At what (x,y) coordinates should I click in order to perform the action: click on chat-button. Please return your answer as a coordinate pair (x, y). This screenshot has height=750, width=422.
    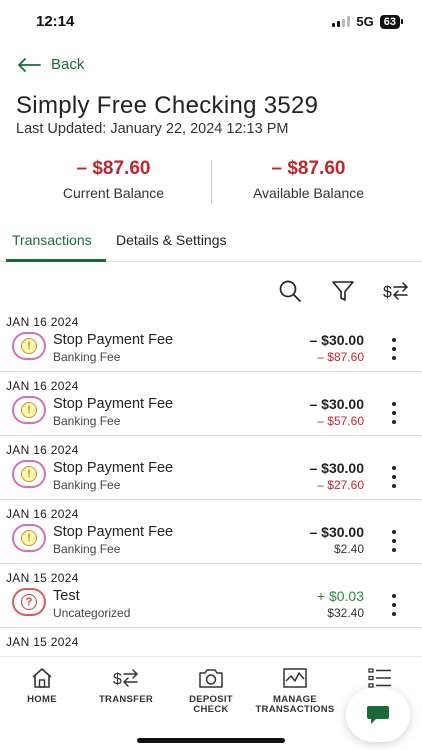
    Looking at the image, I should click on (378, 715).